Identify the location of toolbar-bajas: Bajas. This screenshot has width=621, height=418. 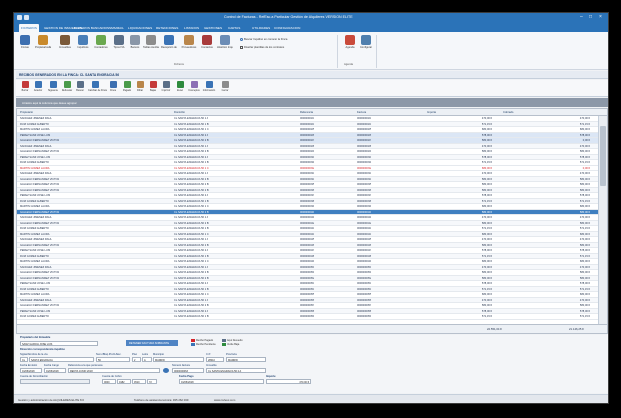
(153, 86).